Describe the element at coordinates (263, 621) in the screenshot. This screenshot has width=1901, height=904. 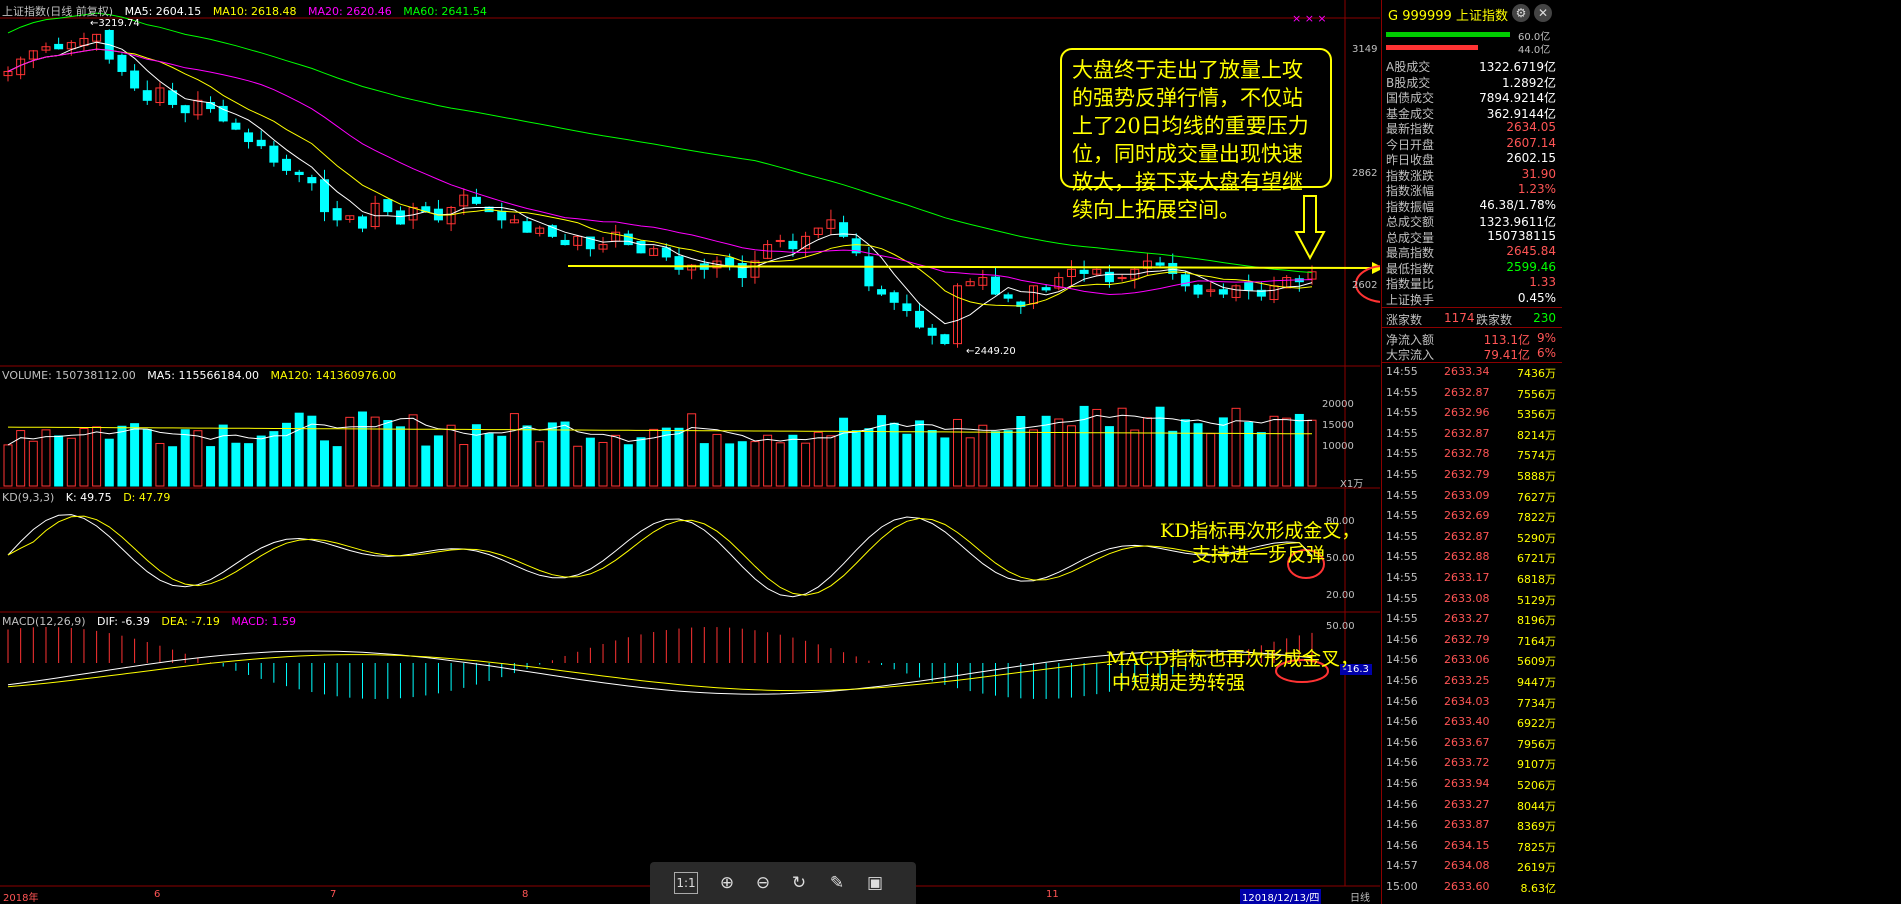
I see `macd-macd: MACD: 1.59` at that location.